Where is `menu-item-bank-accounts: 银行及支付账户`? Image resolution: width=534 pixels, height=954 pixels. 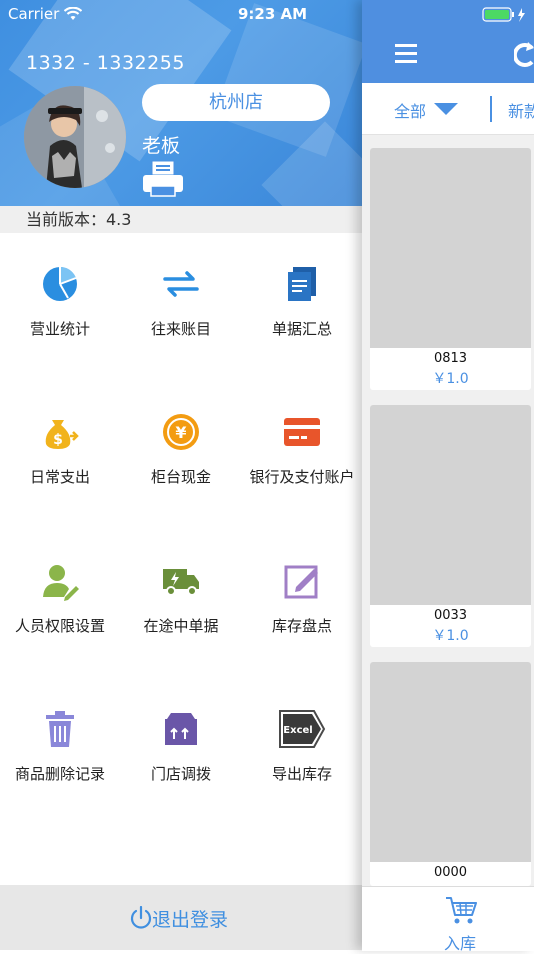
menu-item-bank-accounts: 银行及支付账户 is located at coordinates (302, 449).